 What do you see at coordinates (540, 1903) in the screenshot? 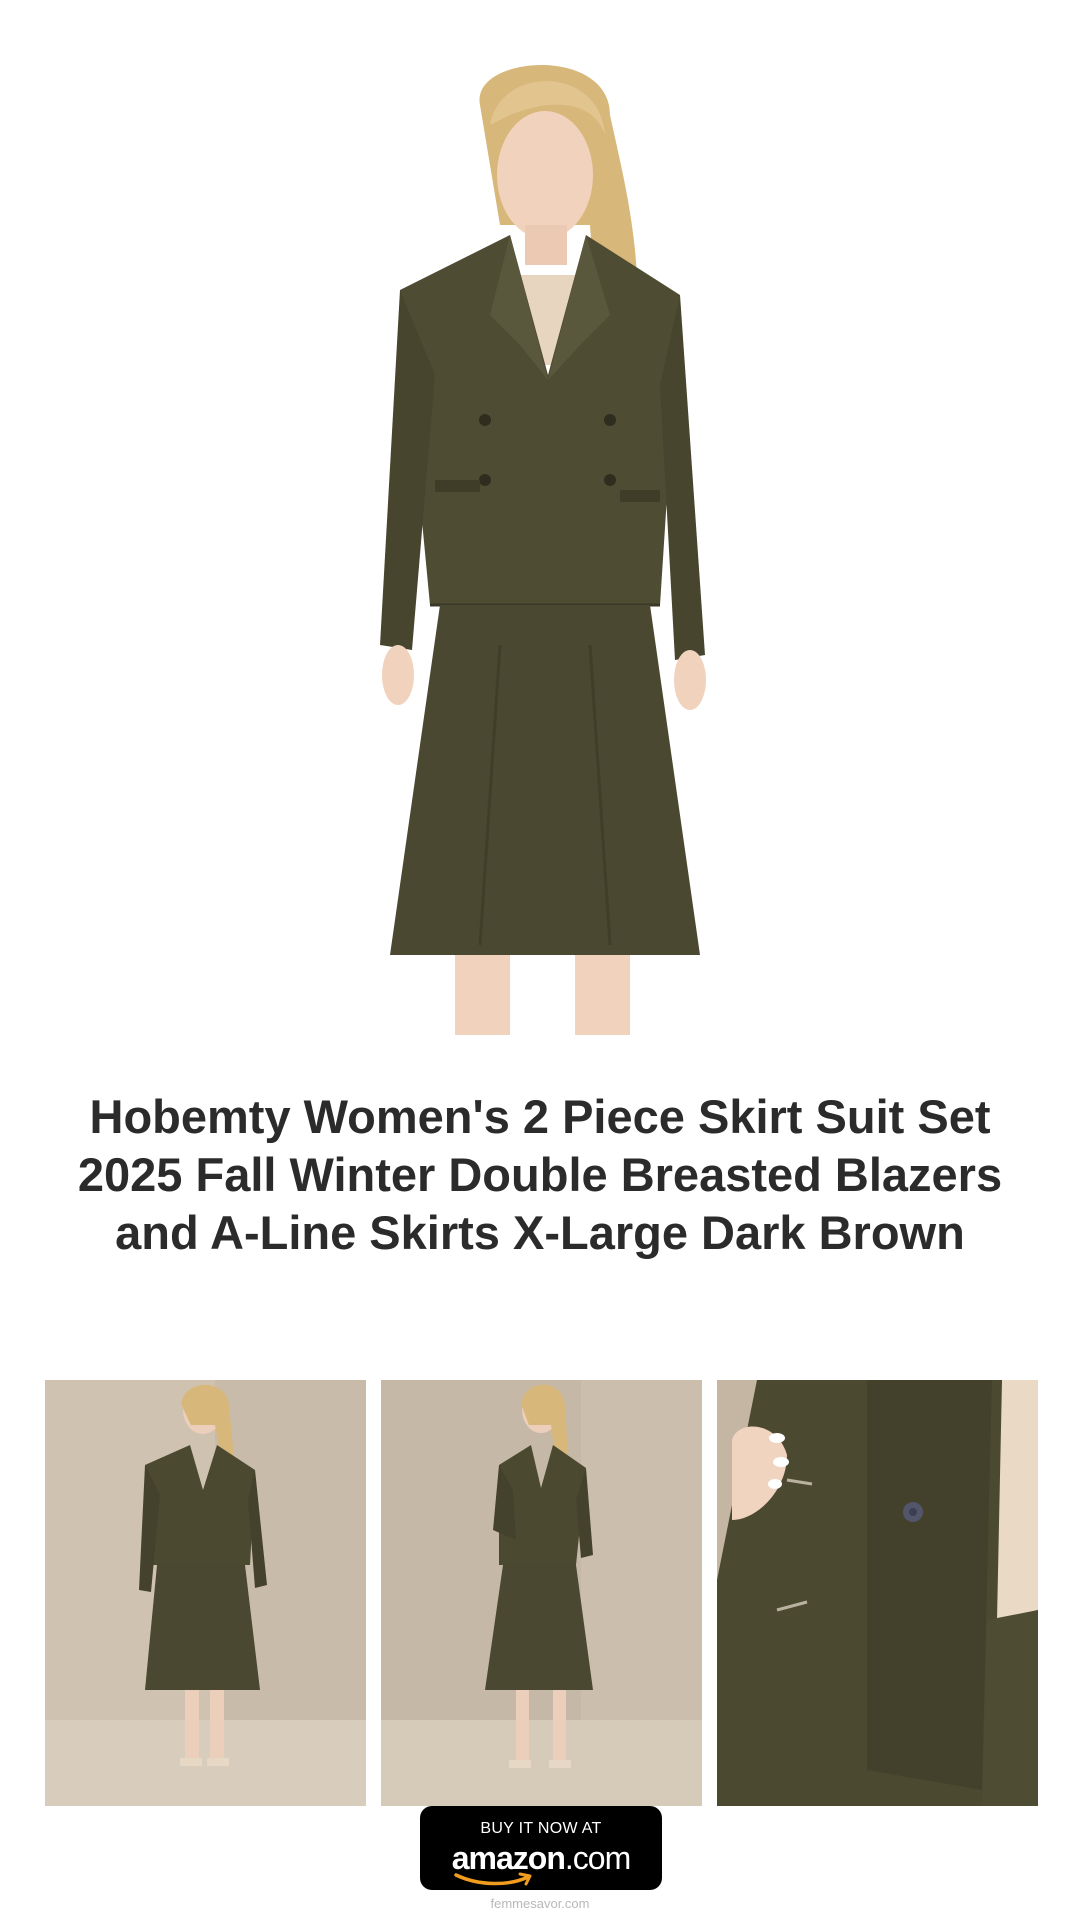
I see `footer-site-name: femmesavor.com` at bounding box center [540, 1903].